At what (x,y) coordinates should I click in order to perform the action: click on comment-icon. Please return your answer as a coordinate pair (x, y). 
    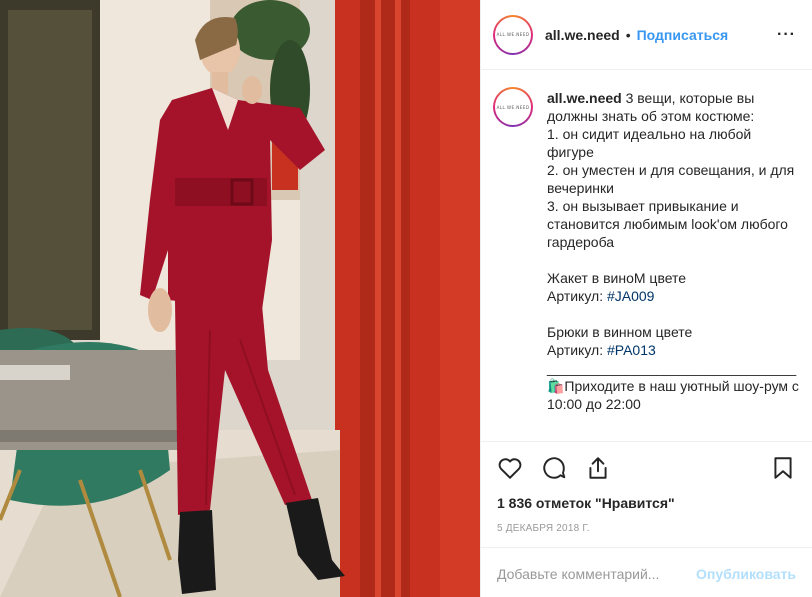
    Looking at the image, I should click on (554, 468).